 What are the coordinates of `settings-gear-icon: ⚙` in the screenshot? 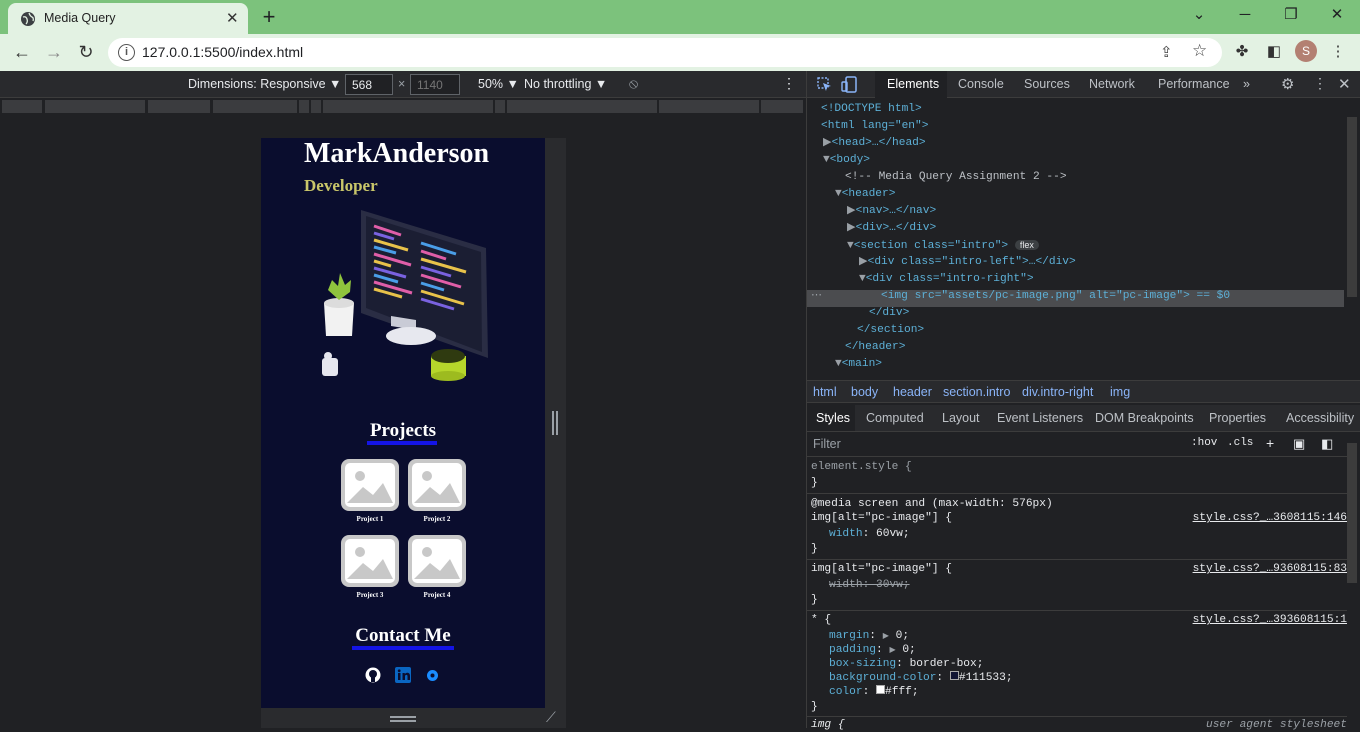 It's located at (1287, 84).